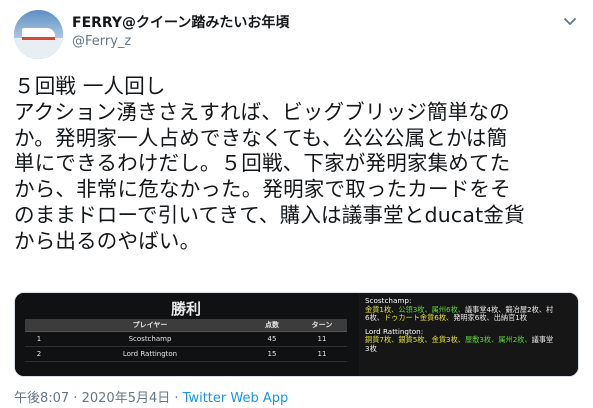  I want to click on header-score: 点数, so click(272, 325).